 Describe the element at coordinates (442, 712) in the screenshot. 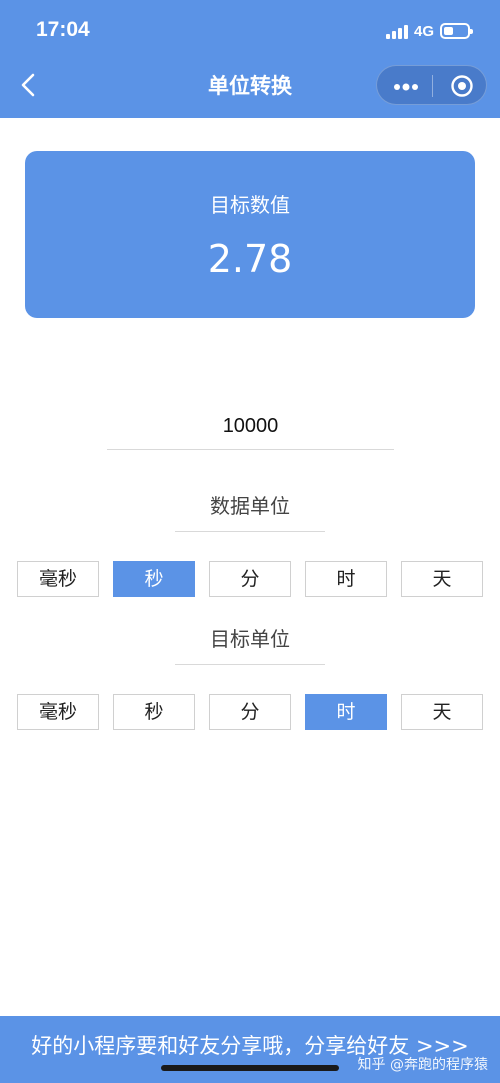

I see `target-unit-day: 天` at that location.